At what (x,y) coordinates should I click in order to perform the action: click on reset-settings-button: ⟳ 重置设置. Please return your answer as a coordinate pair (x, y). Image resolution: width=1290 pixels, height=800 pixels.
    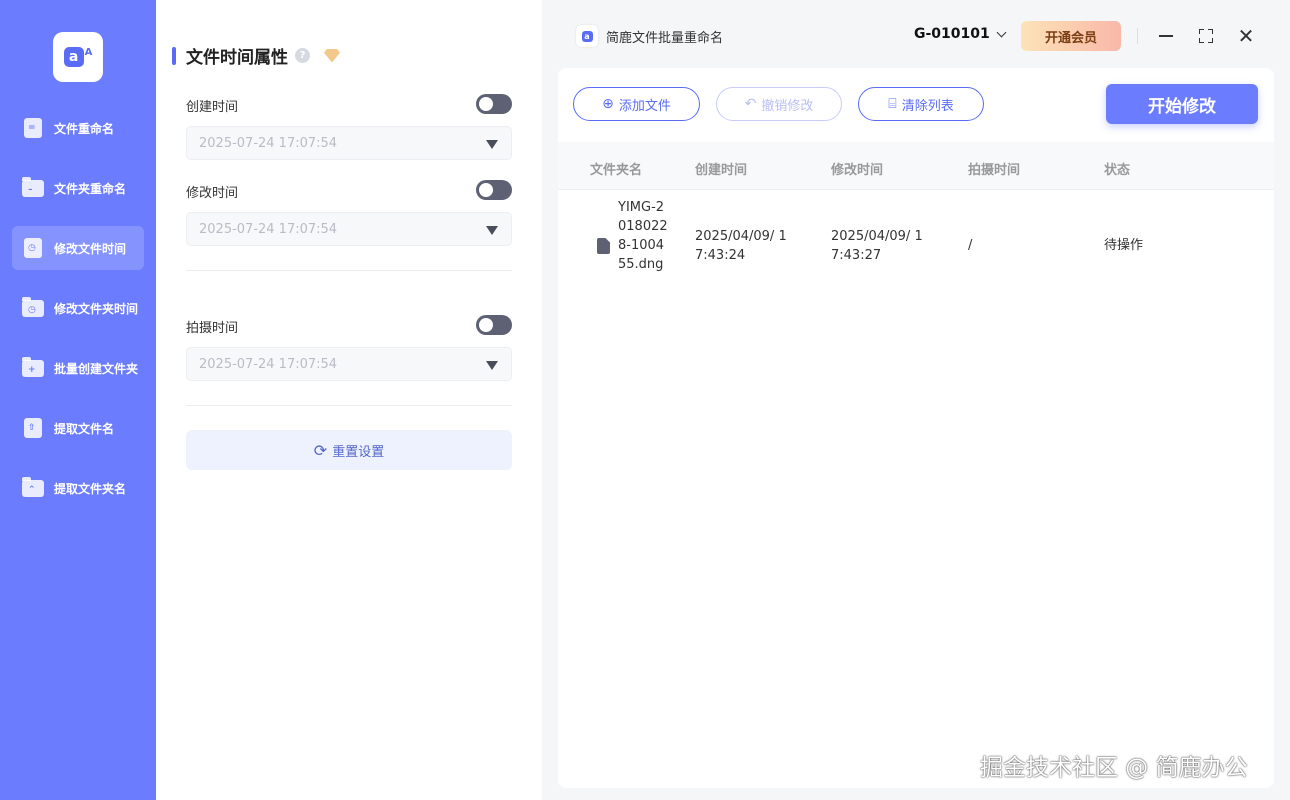
    Looking at the image, I should click on (349, 450).